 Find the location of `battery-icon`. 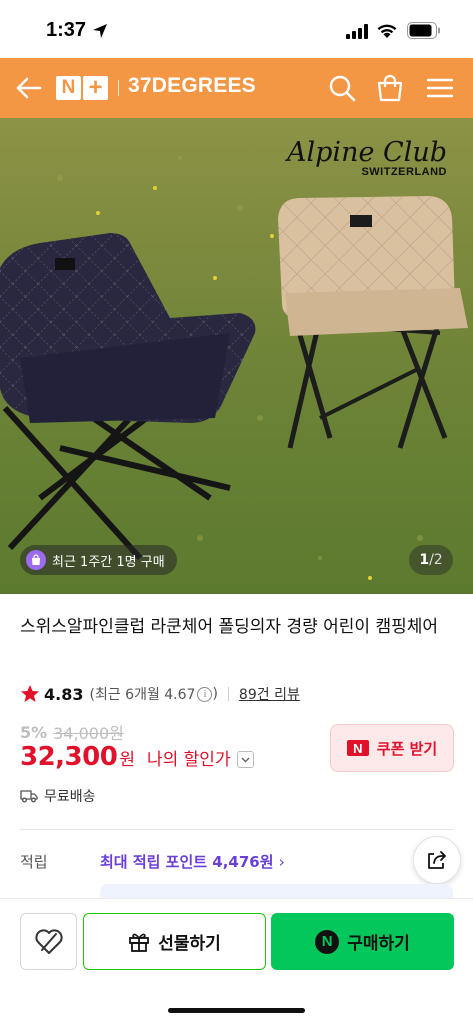

battery-icon is located at coordinates (423, 30).